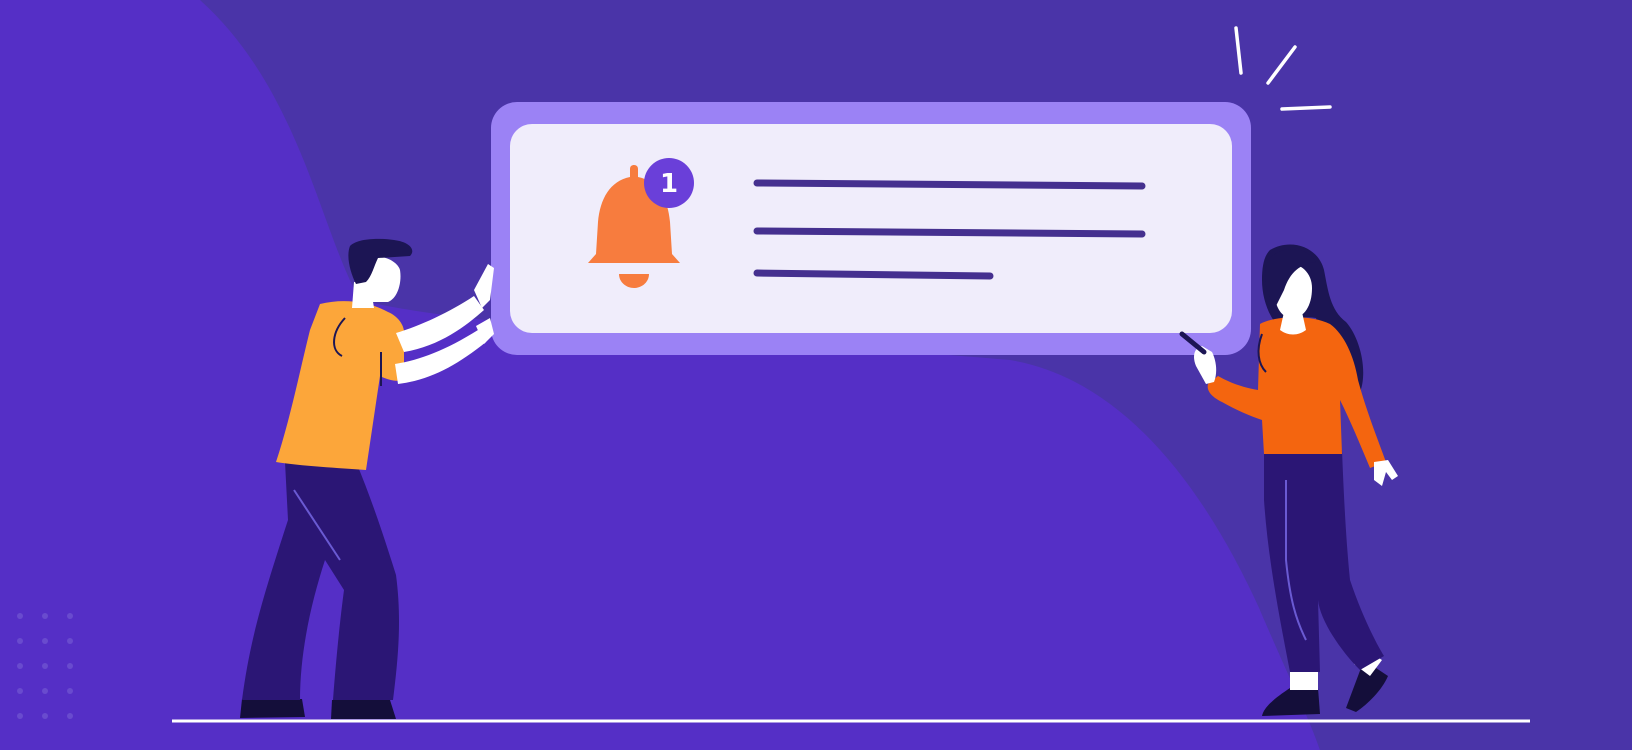 The width and height of the screenshot is (1632, 750). What do you see at coordinates (363, 709) in the screenshot?
I see `man-right-shoe` at bounding box center [363, 709].